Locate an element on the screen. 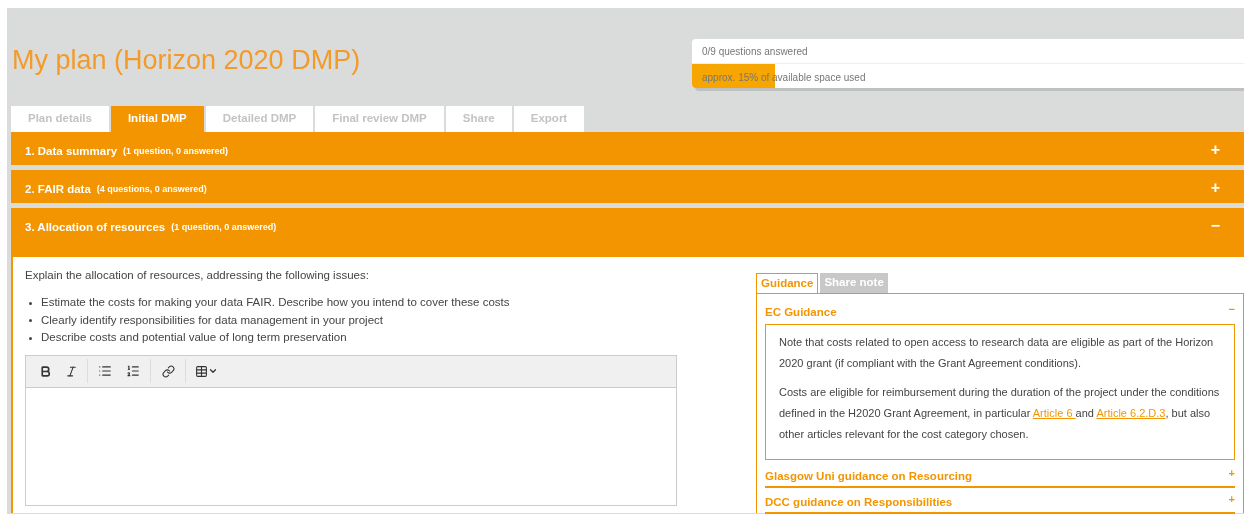 The width and height of the screenshot is (1244, 514). guidance-toggle: − is located at coordinates (1231, 309).